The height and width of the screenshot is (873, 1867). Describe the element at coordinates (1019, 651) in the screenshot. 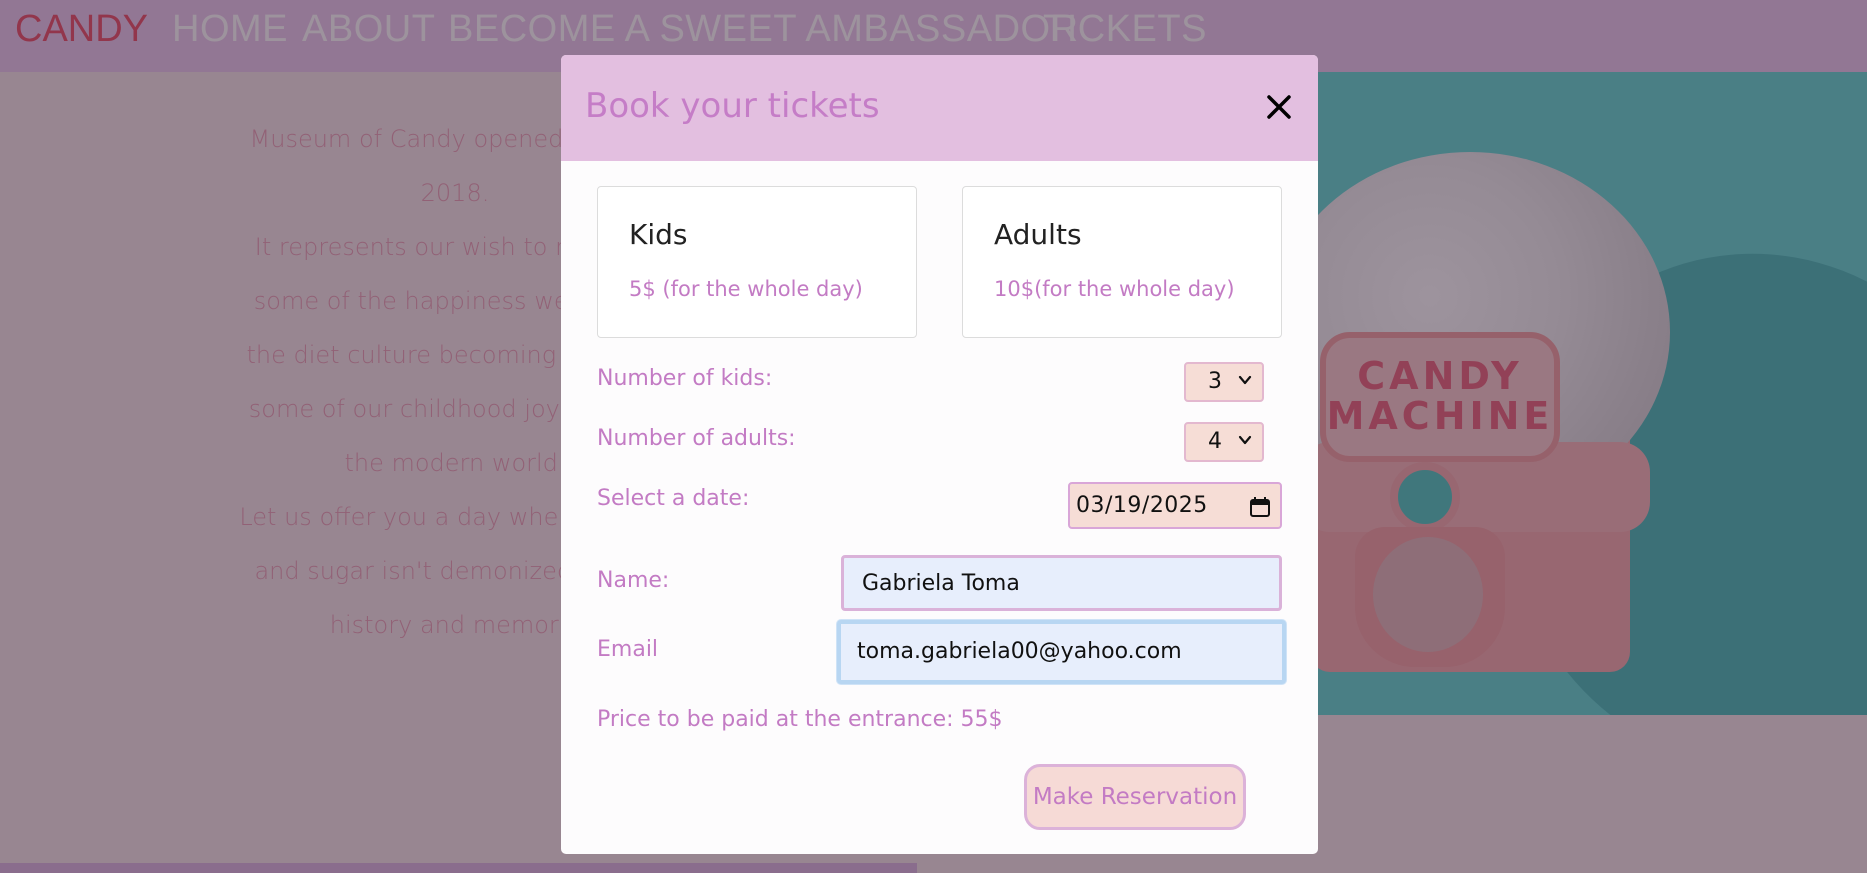

I see `email-input-value: toma.gabriela00@yahoo.com` at that location.